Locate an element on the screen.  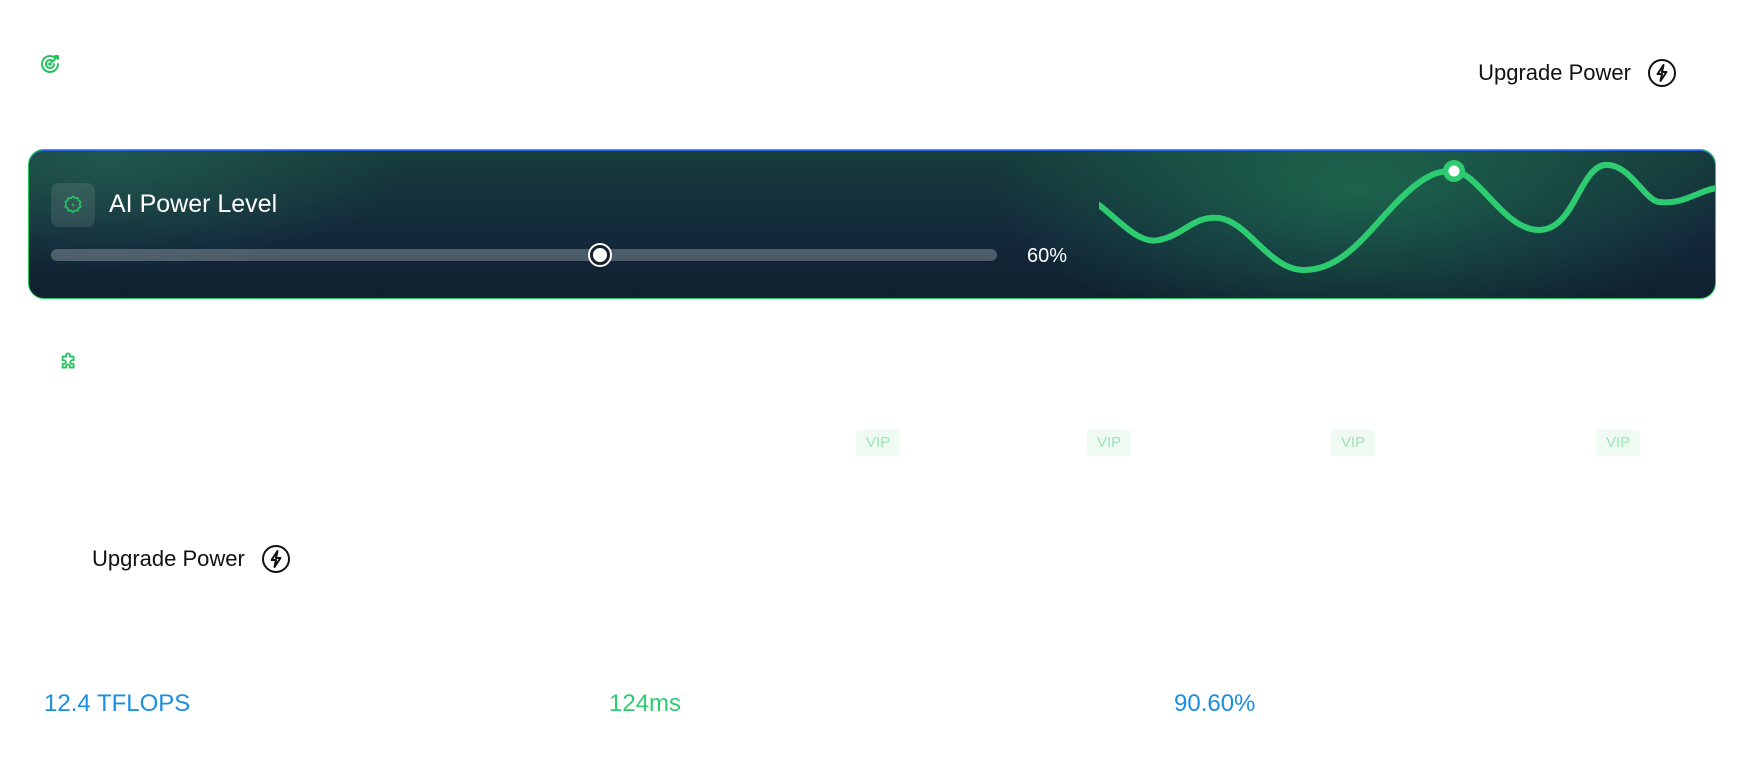
power-level-title: AI Power Level is located at coordinates (193, 204).